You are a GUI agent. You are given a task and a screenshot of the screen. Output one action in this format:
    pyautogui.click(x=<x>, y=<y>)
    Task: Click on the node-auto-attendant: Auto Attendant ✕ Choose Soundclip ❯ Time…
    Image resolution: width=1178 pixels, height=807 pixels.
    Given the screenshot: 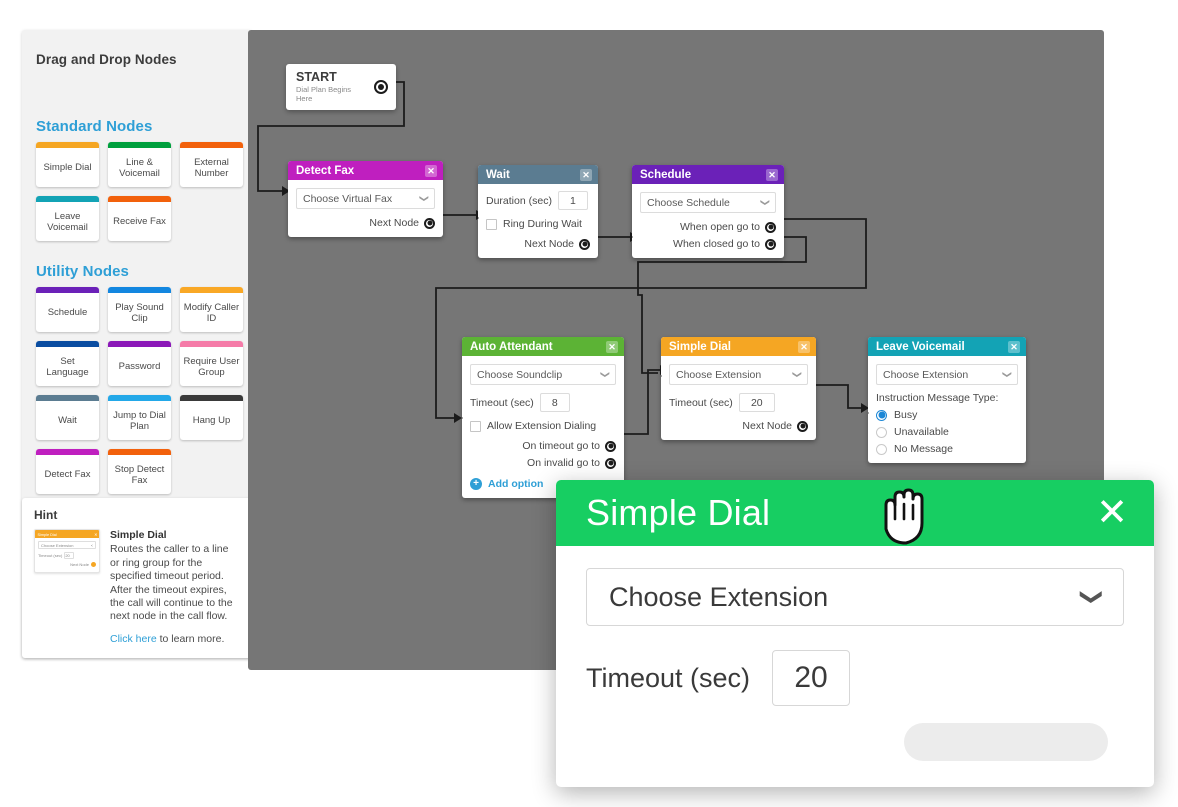 What is the action you would take?
    pyautogui.click(x=543, y=417)
    